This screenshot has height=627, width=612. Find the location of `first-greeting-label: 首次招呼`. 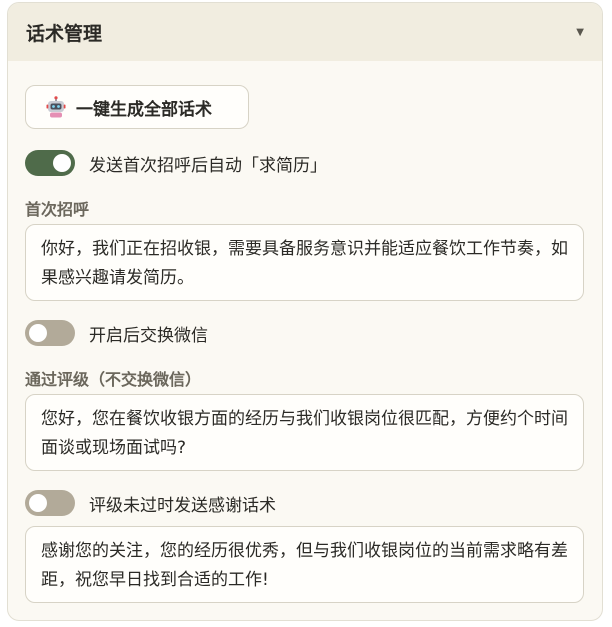

first-greeting-label: 首次招呼 is located at coordinates (57, 209).